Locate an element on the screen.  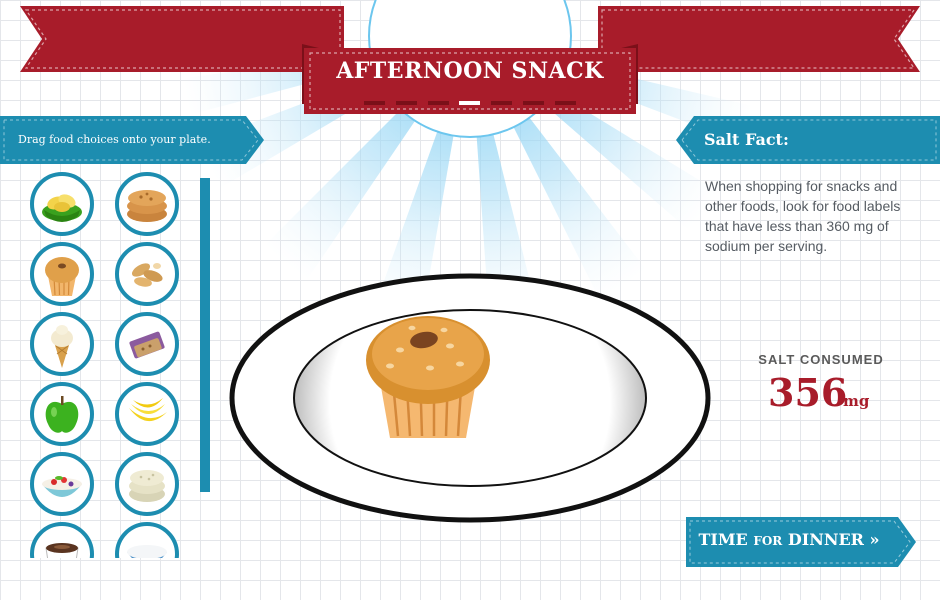
food-choice-apple is located at coordinates (62, 414).